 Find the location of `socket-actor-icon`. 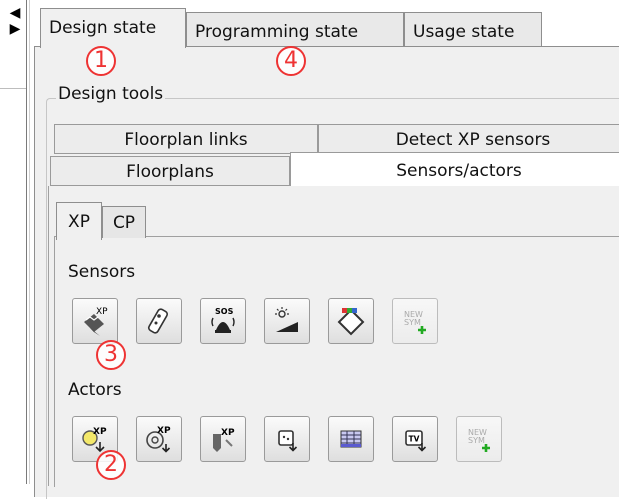

socket-actor-icon is located at coordinates (288, 441).